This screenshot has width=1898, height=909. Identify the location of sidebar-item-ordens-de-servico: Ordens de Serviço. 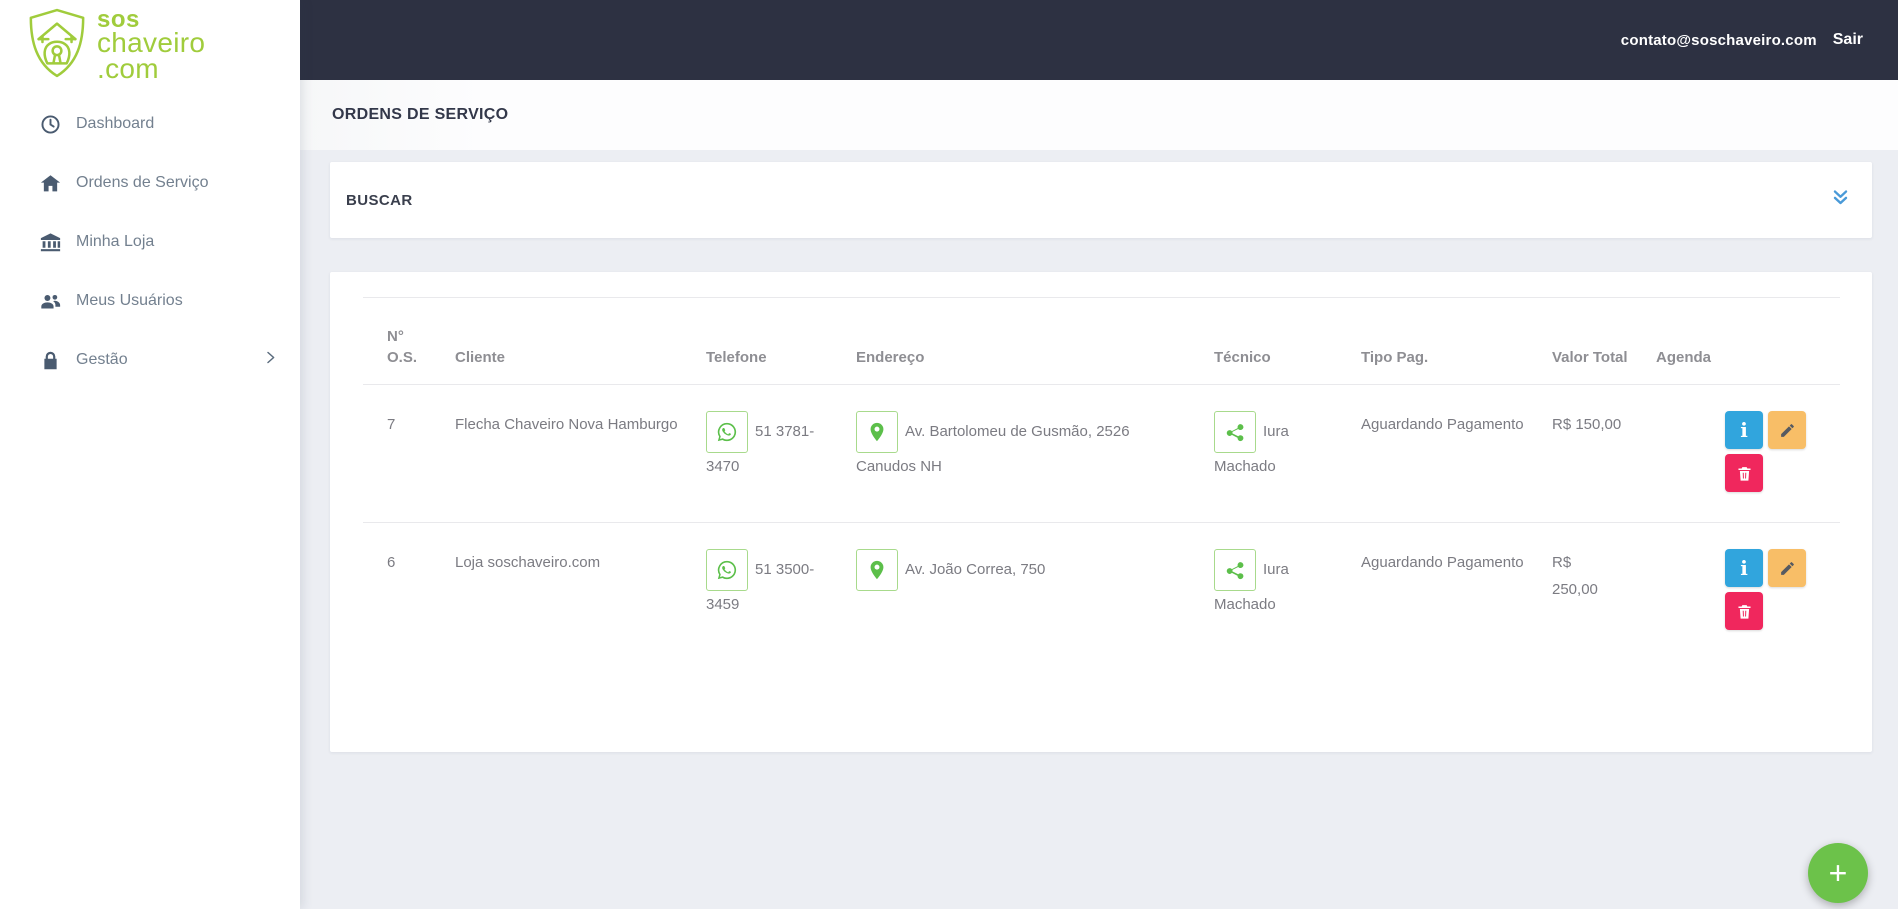
(150, 183).